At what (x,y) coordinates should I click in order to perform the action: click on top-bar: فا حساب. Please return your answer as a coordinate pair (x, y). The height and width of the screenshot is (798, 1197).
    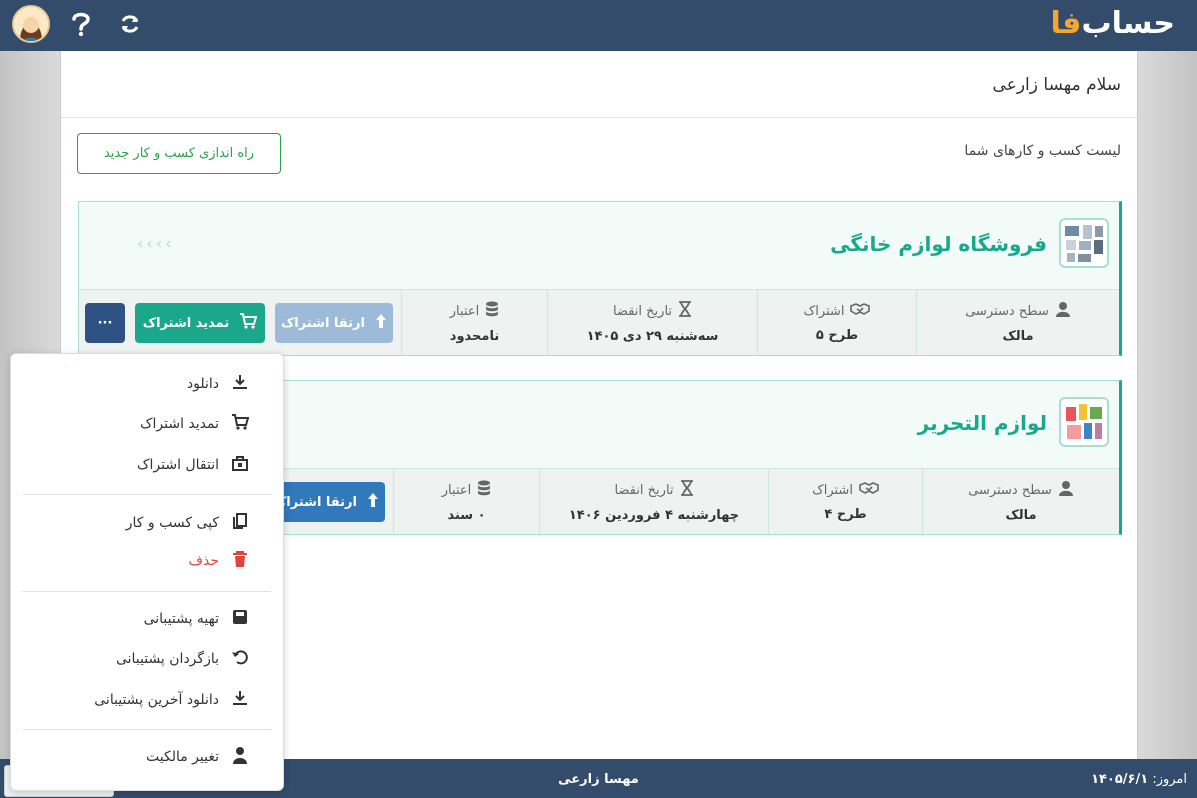
    Looking at the image, I should click on (598, 25).